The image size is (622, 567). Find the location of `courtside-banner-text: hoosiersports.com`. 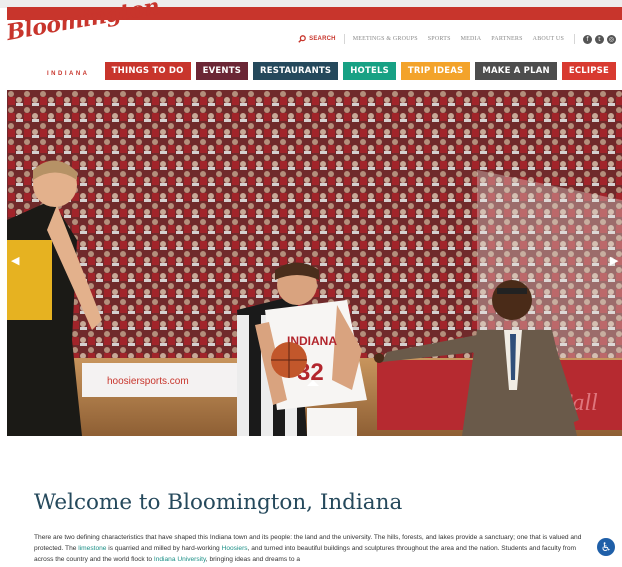

courtside-banner-text: hoosiersports.com is located at coordinates (148, 381).